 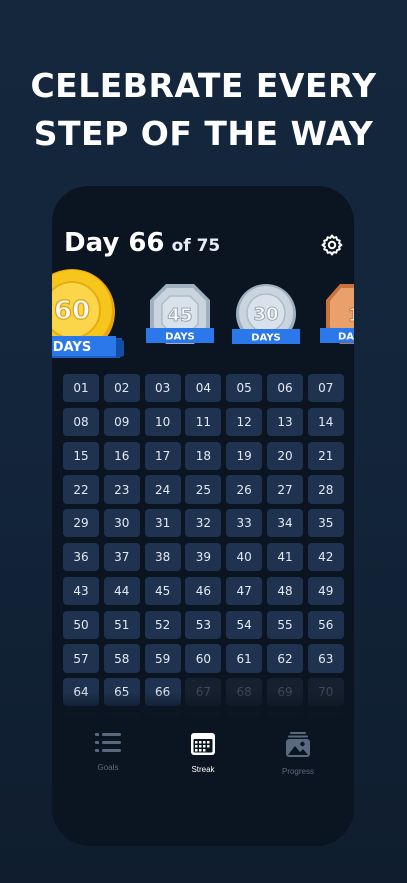 I want to click on day-cell: 31, so click(x=162, y=523).